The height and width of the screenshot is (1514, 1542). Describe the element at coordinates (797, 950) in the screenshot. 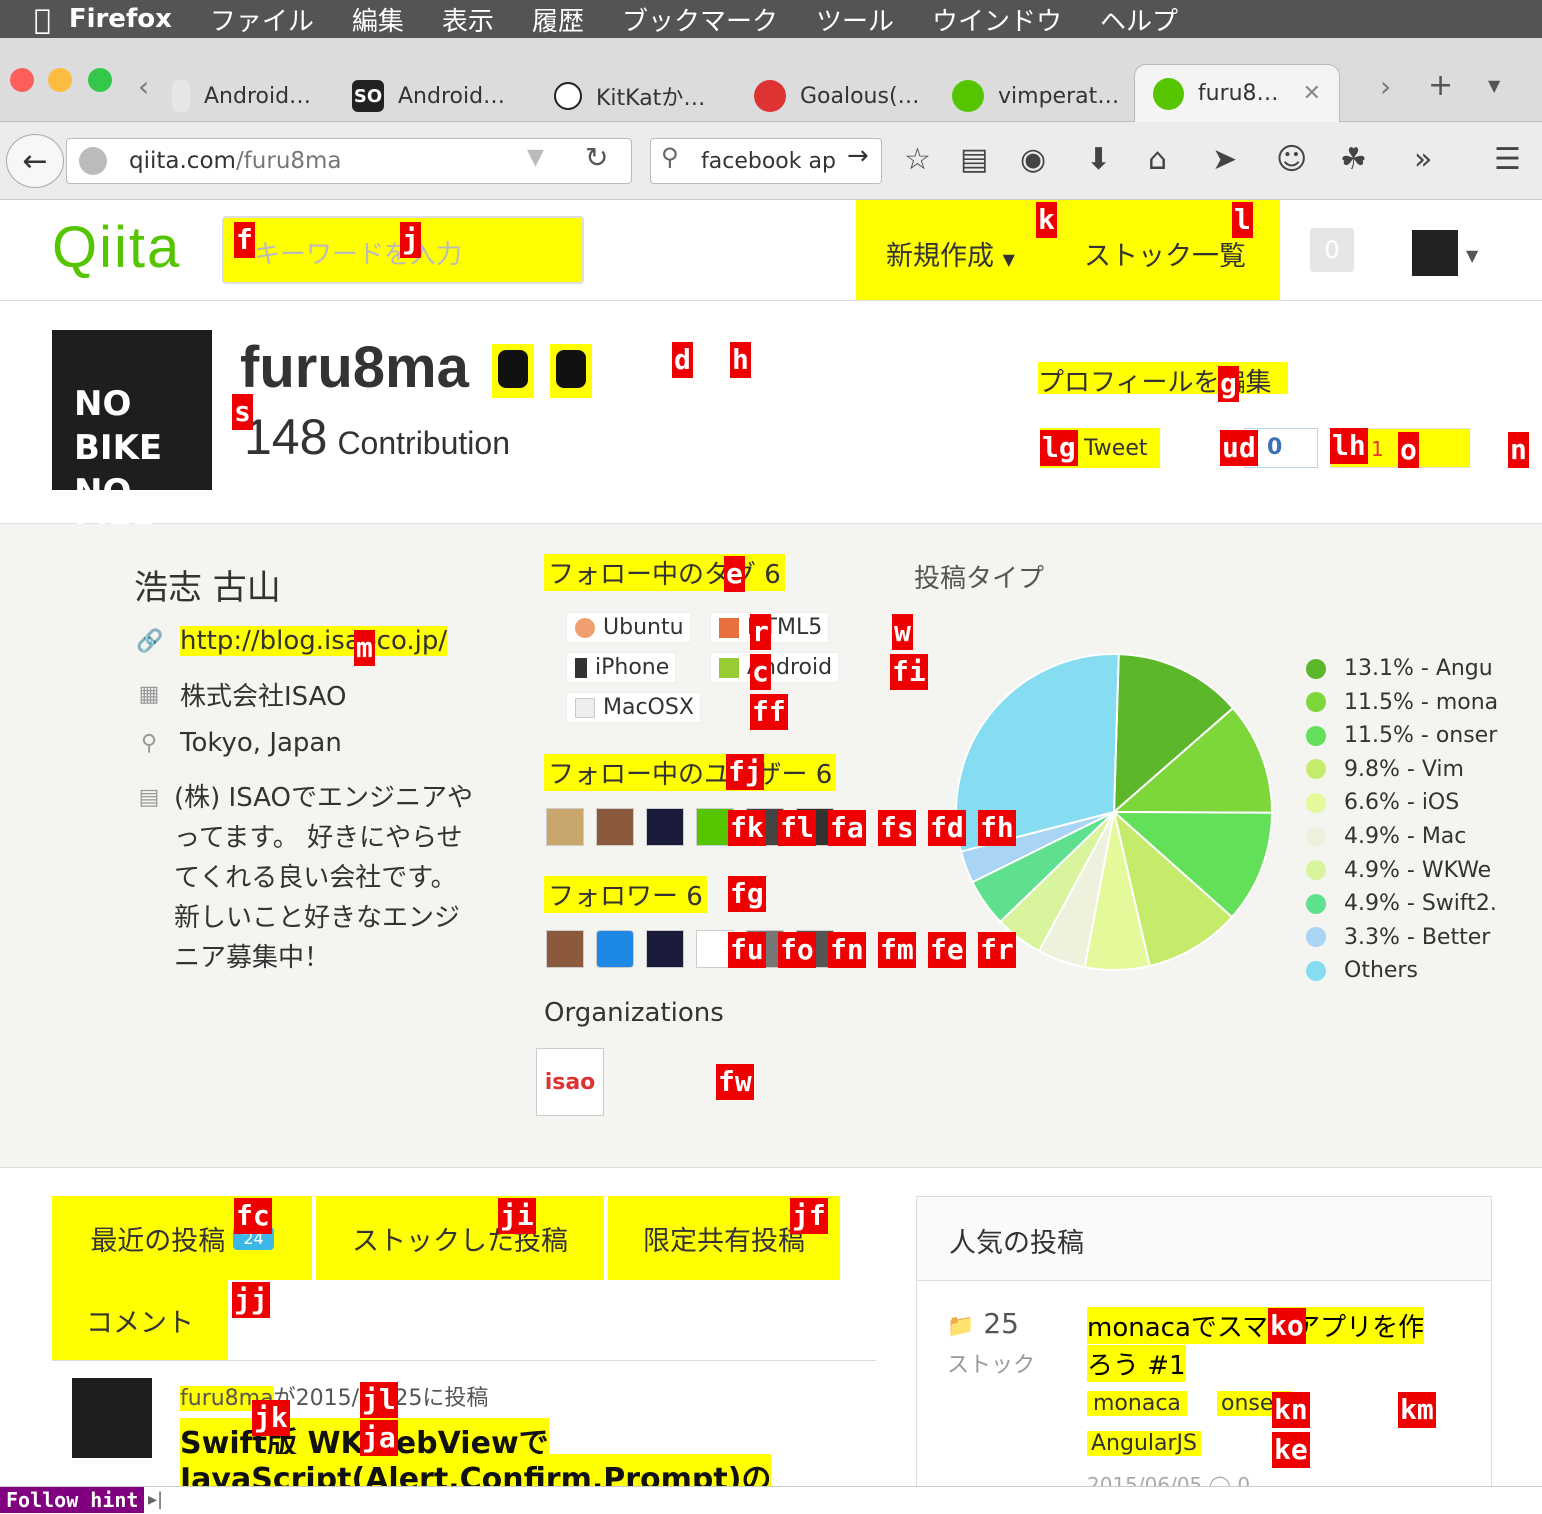

I see `hint-label-fo: fo` at that location.